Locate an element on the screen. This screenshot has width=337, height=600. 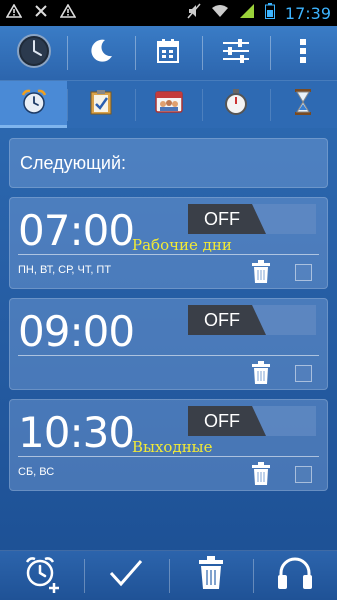
tab-bar is located at coordinates (168, 104).